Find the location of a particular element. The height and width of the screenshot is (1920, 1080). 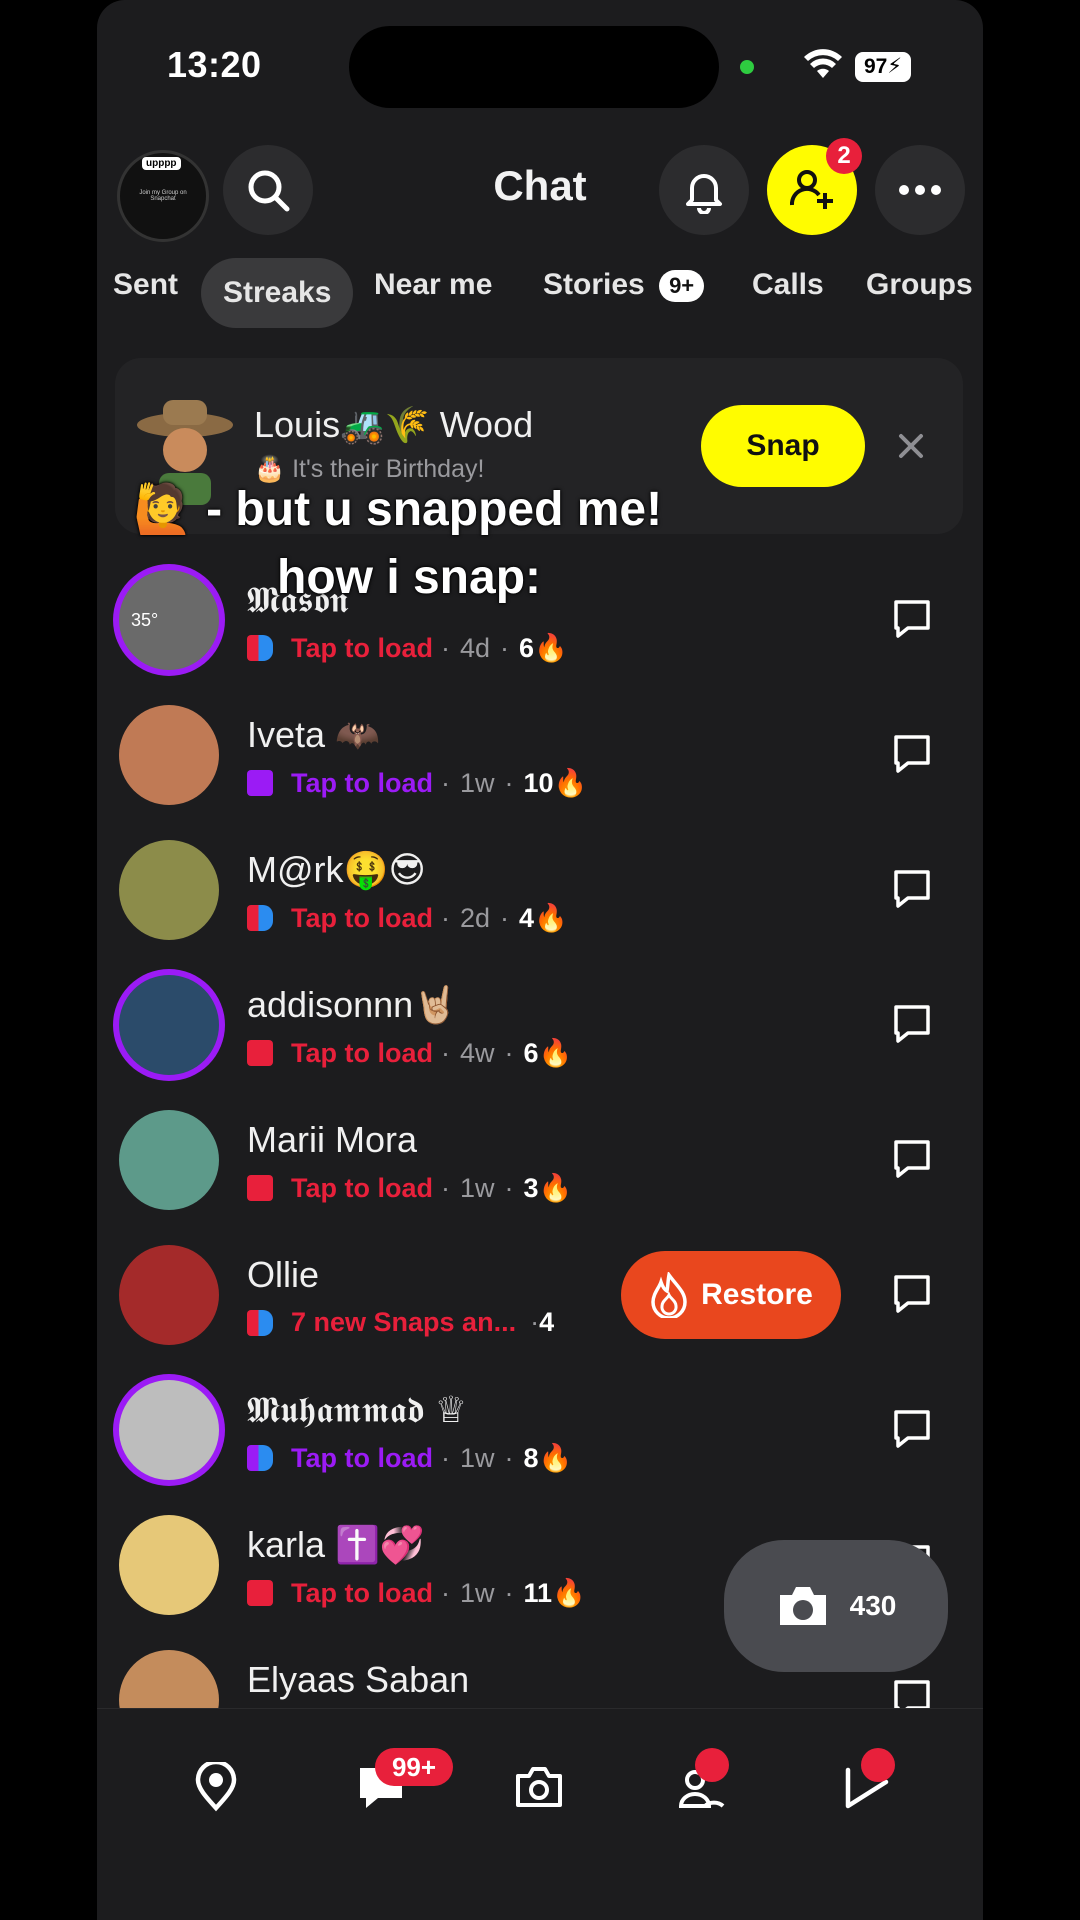

ellipsis-icon is located at coordinates (920, 190).